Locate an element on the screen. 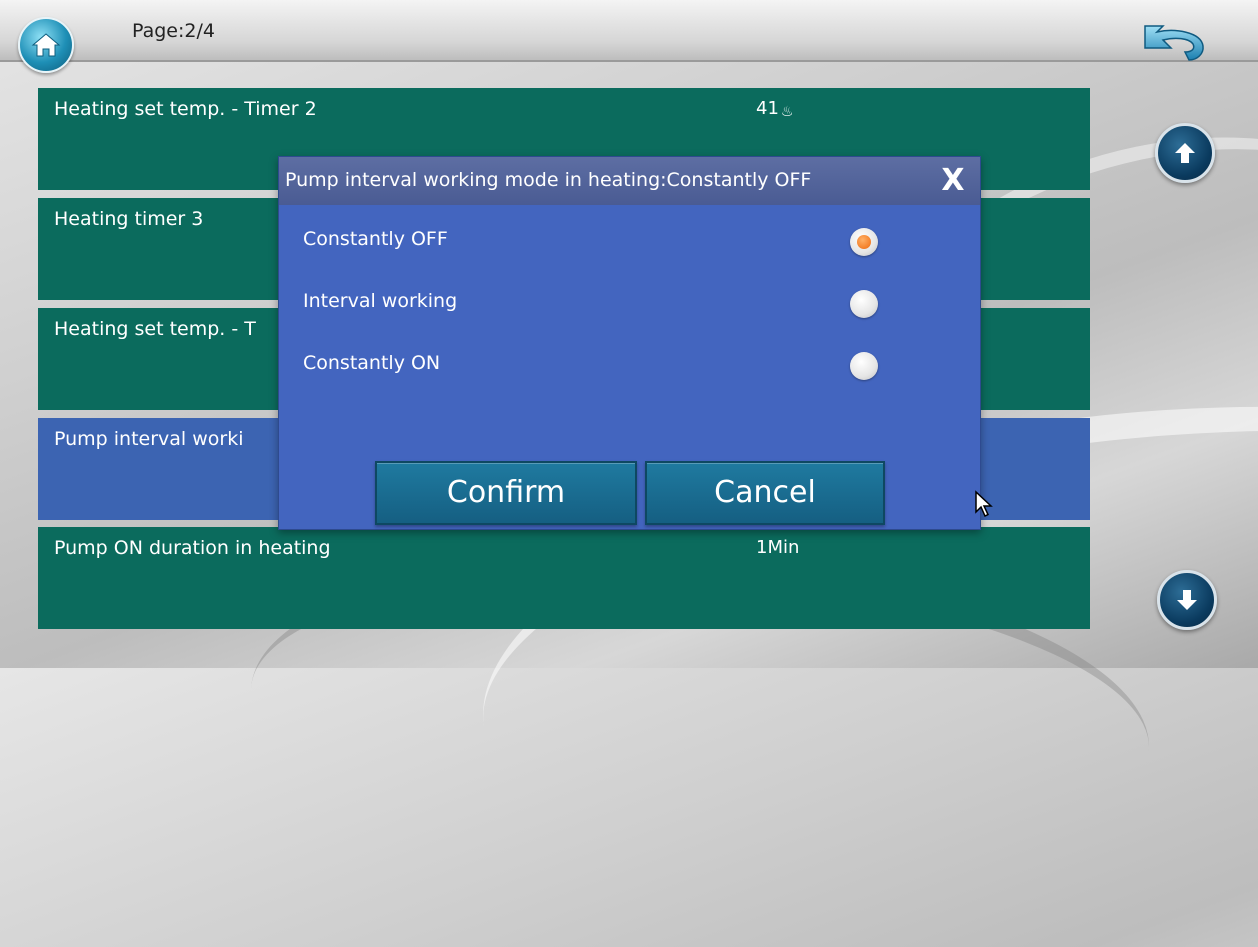 The width and height of the screenshot is (1258, 947). option-label: Interval working is located at coordinates (380, 301).